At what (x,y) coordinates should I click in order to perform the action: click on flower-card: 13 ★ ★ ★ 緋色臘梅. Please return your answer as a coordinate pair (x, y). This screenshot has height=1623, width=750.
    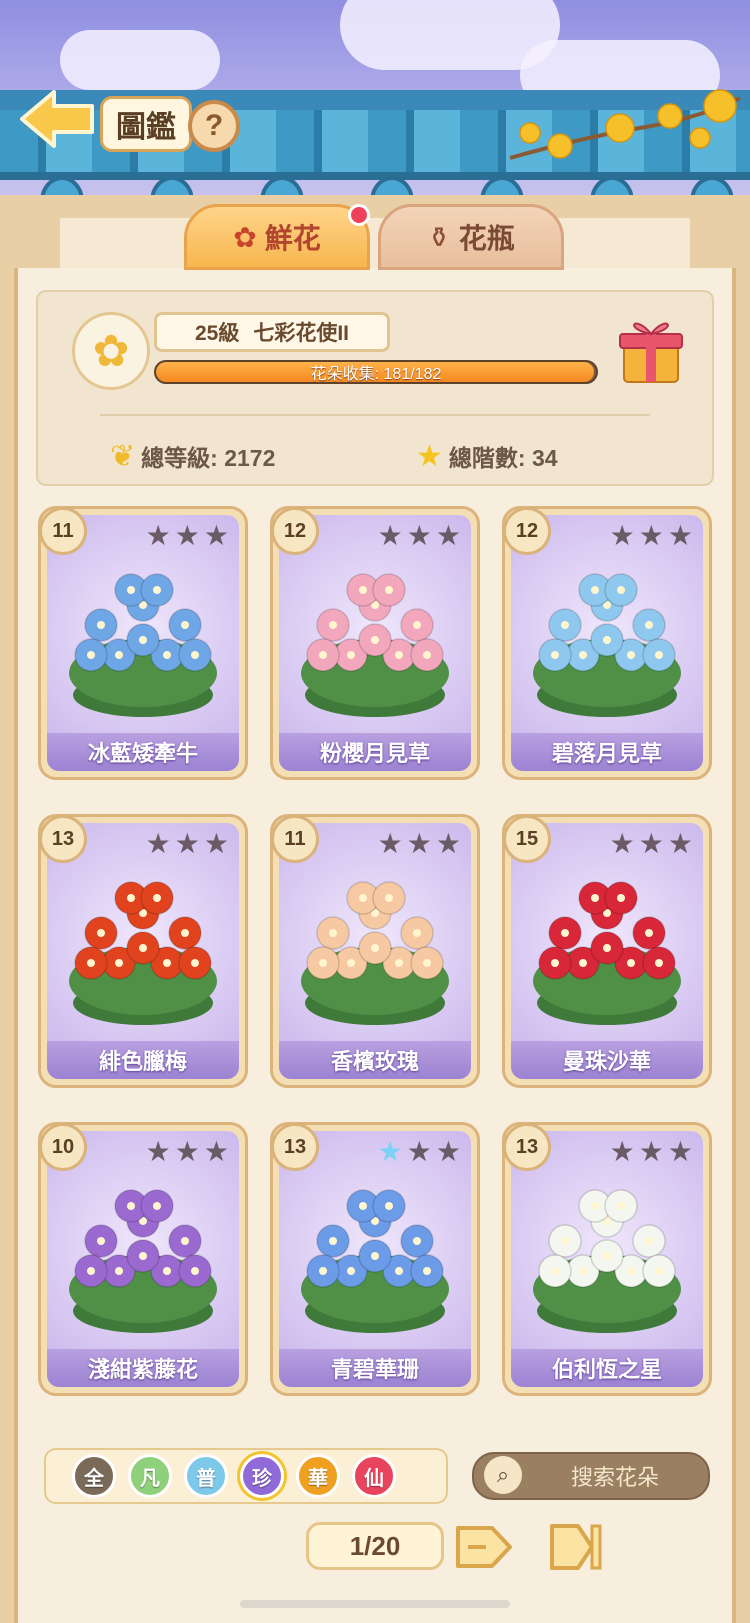
    Looking at the image, I should click on (143, 951).